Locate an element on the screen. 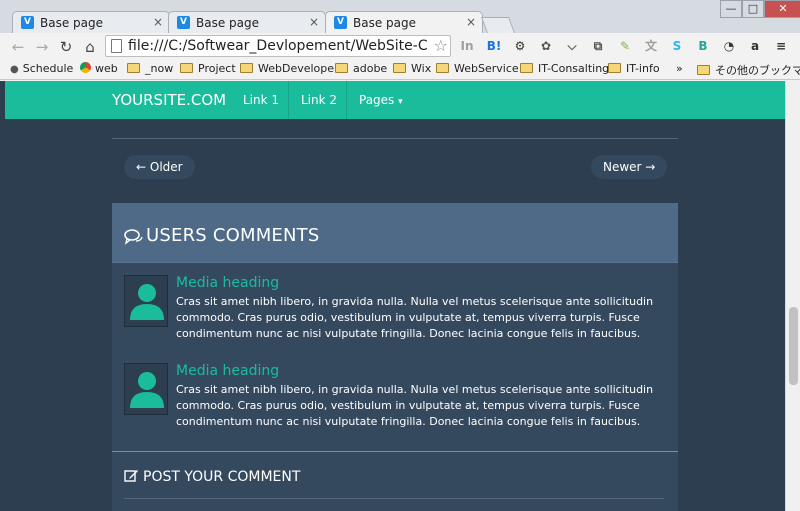  nav-link-1: Link 1 is located at coordinates (261, 100).